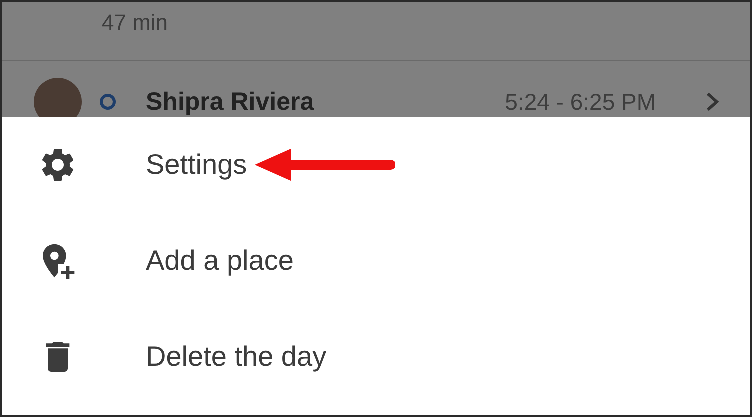 Image resolution: width=752 pixels, height=417 pixels. Describe the element at coordinates (108, 102) in the screenshot. I see `place-dot` at that location.